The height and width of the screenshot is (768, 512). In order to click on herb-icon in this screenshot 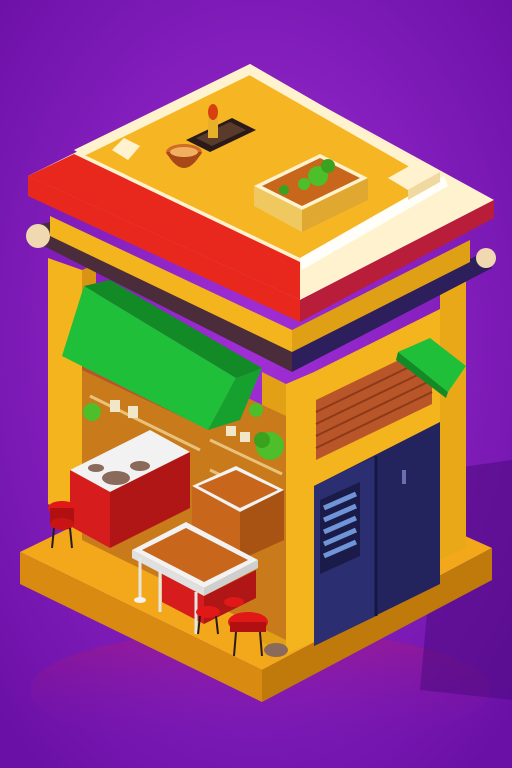, I will do `click(92, 412)`.